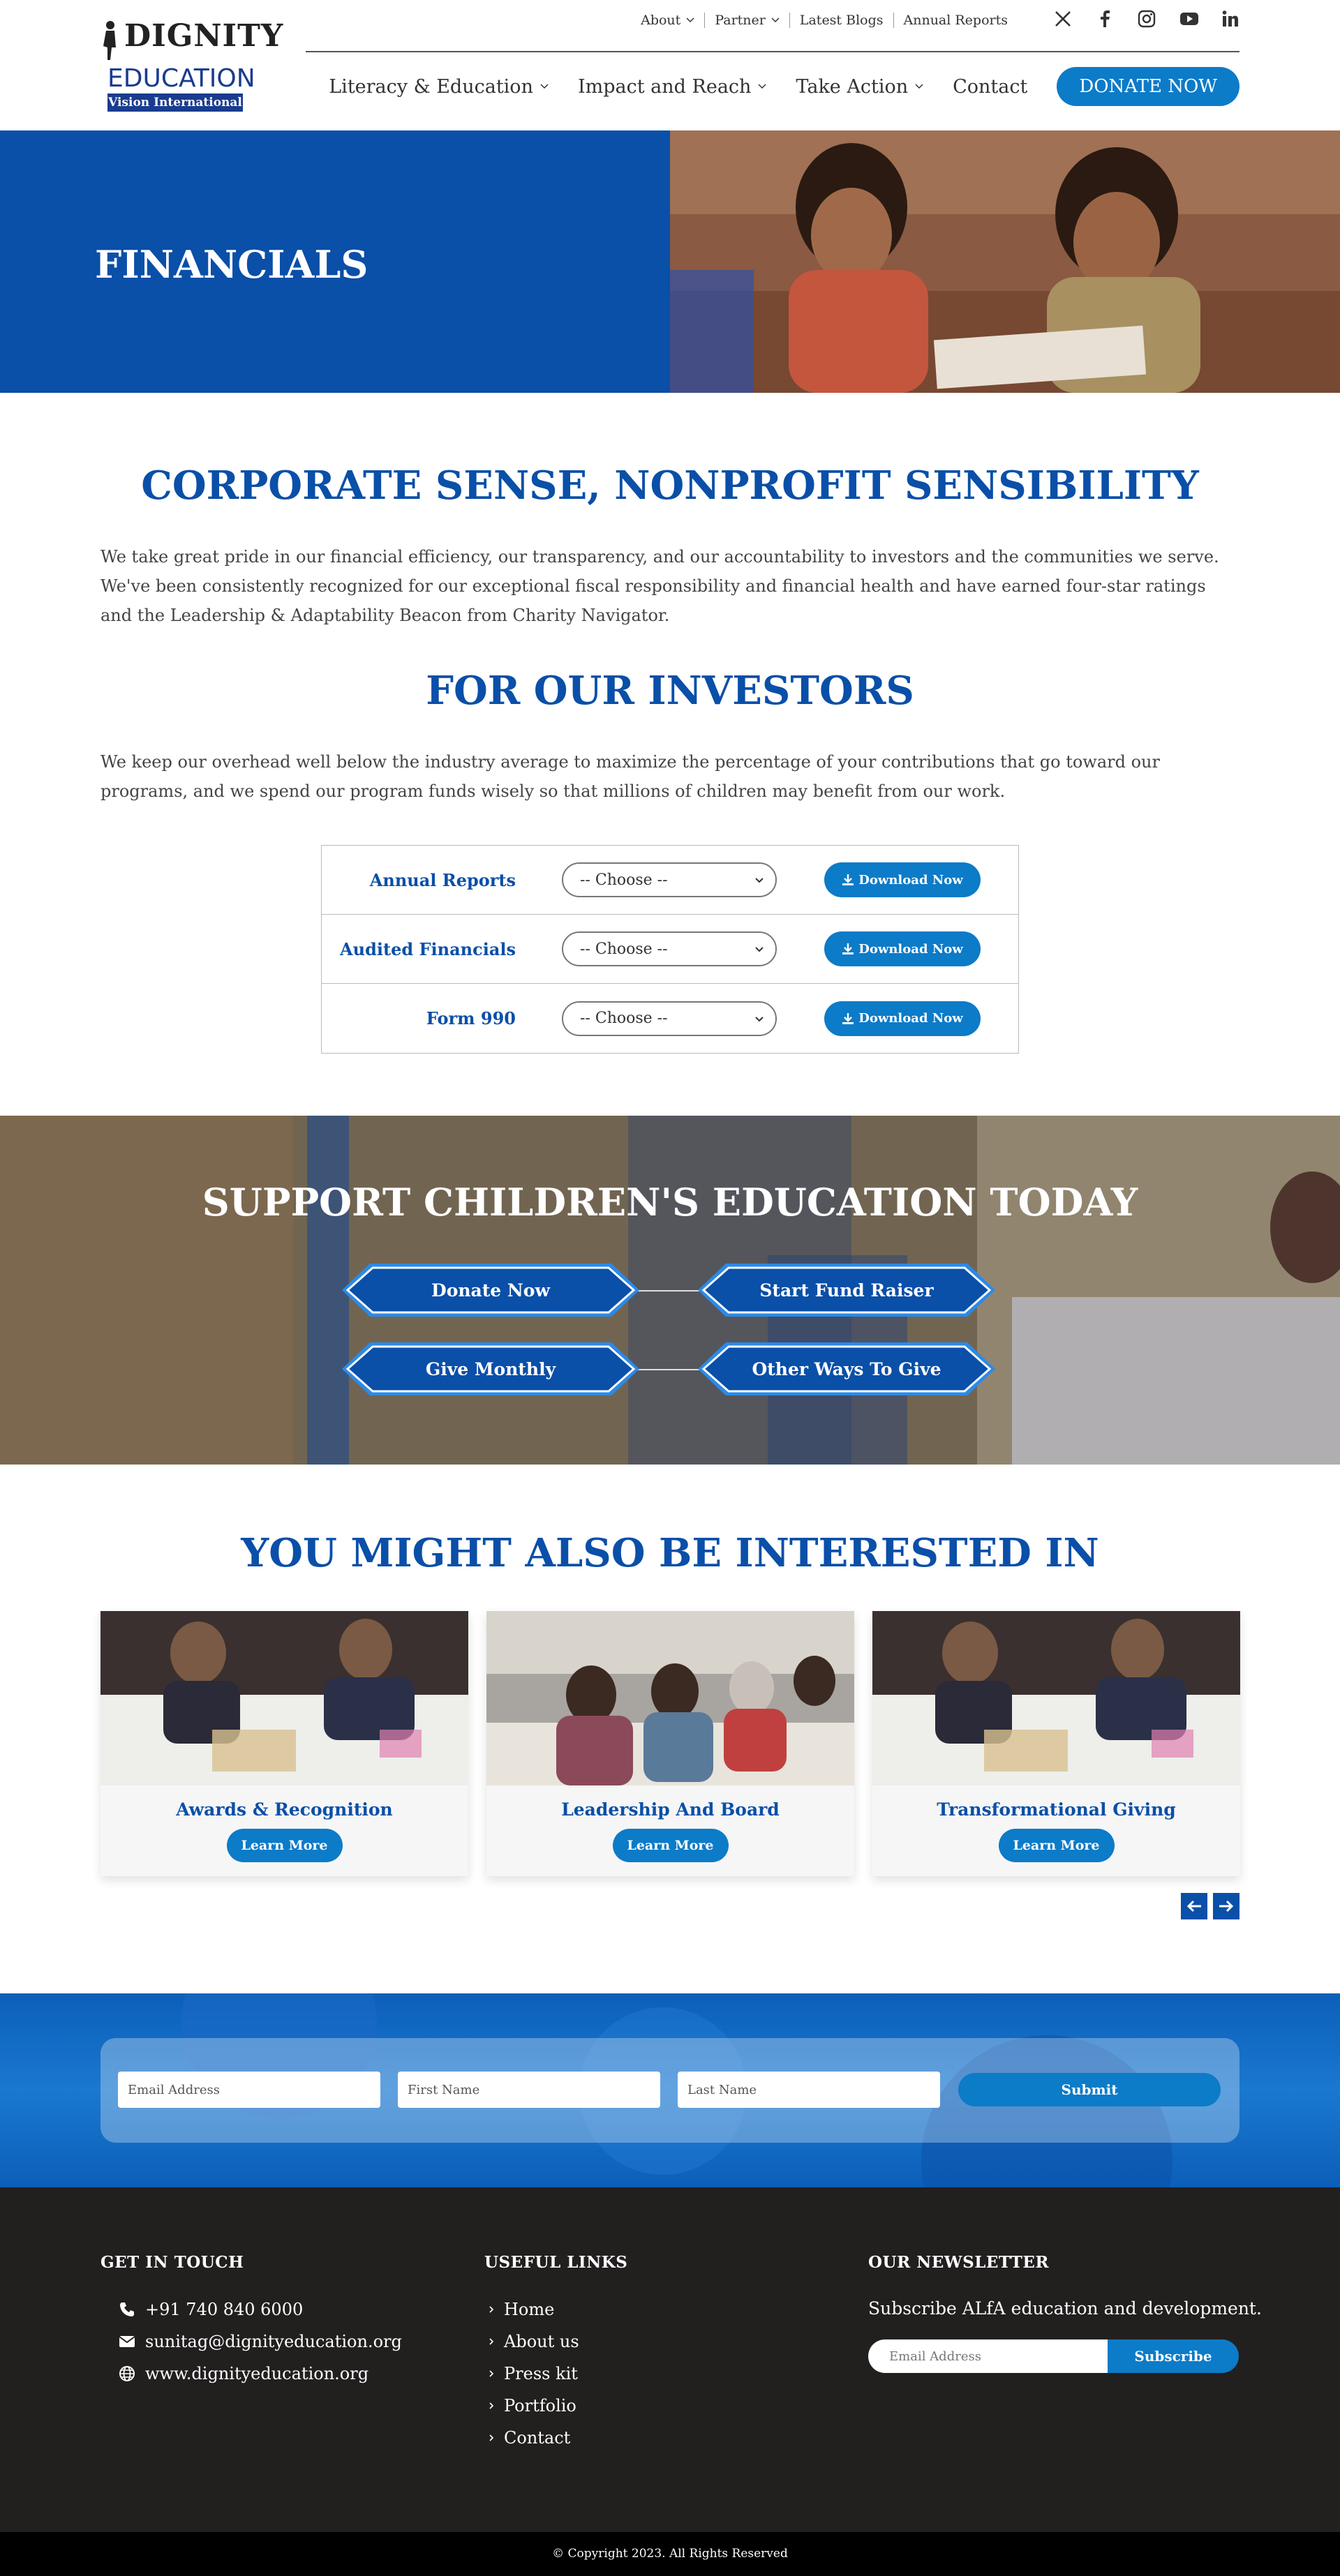 This screenshot has height=2576, width=1340. I want to click on connector-line, so click(671, 1290).